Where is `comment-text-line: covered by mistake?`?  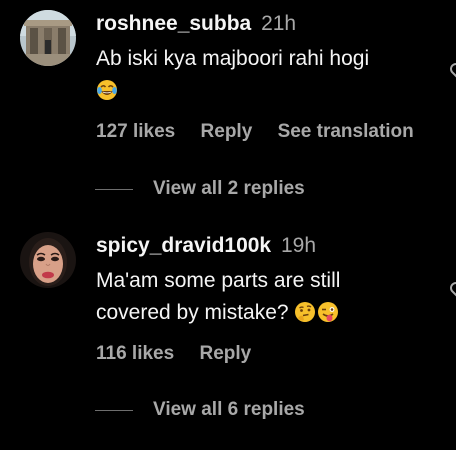 comment-text-line: covered by mistake? is located at coordinates (266, 315).